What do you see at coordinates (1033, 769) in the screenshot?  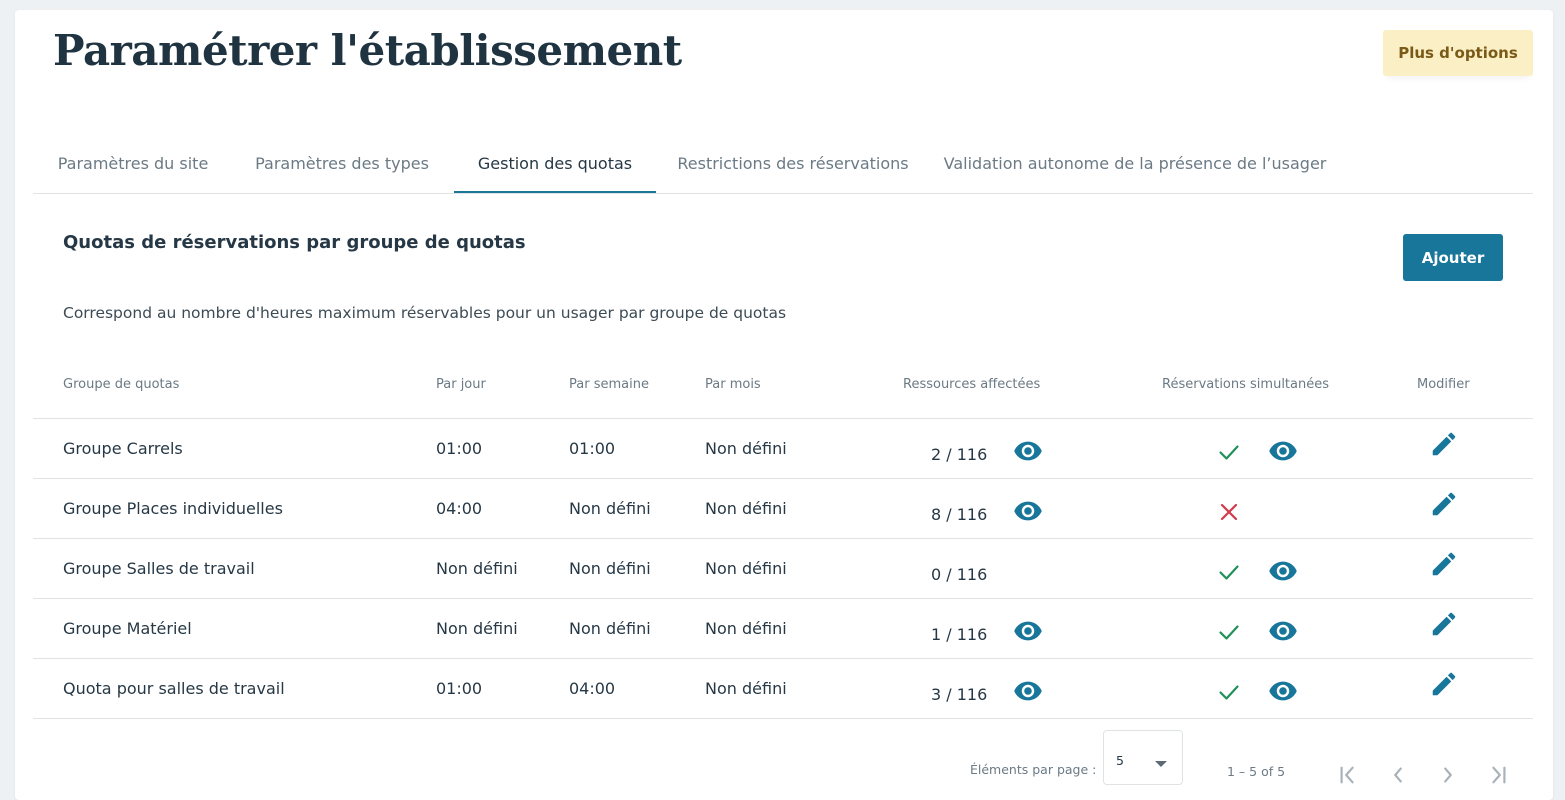 I see `items-per-page-label: Éléments par page :` at bounding box center [1033, 769].